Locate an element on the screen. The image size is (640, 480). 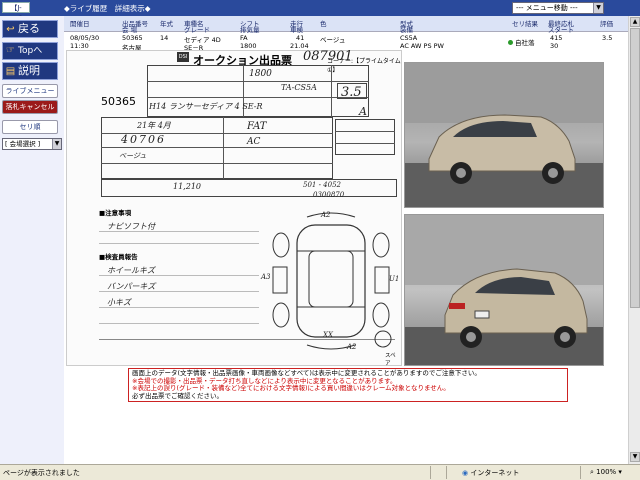
page-code-badge: 【J-293】 is located at coordinates (16, 12).